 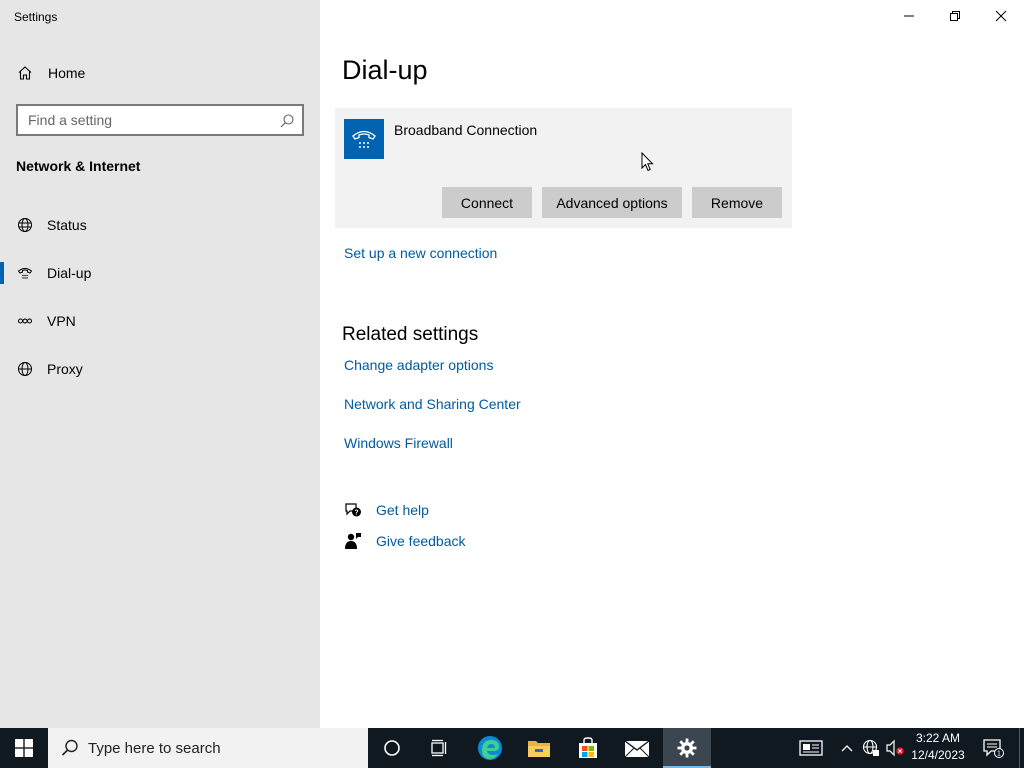 I want to click on vpn-icon, so click(x=25, y=321).